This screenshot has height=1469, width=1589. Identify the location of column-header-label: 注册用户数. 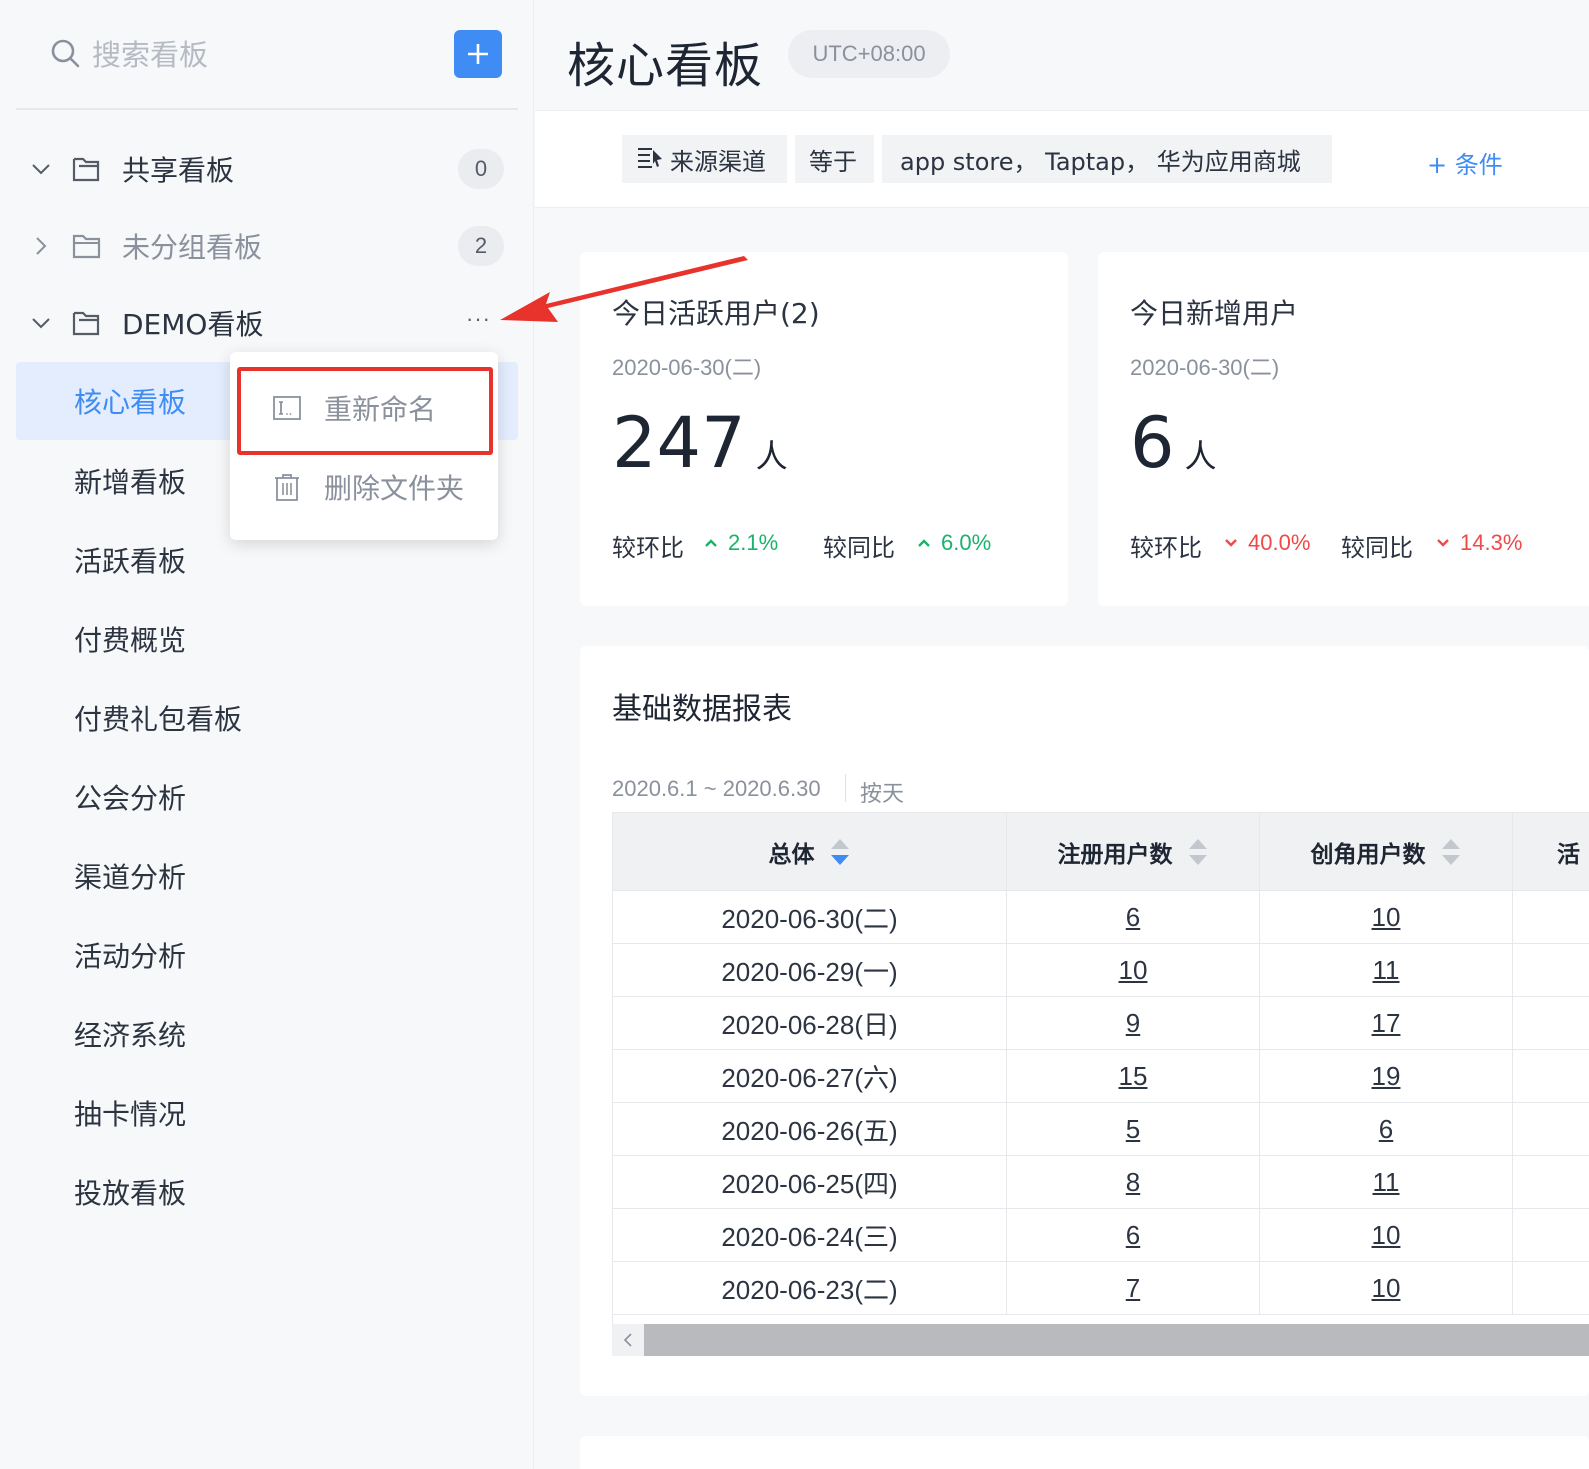
(1115, 854).